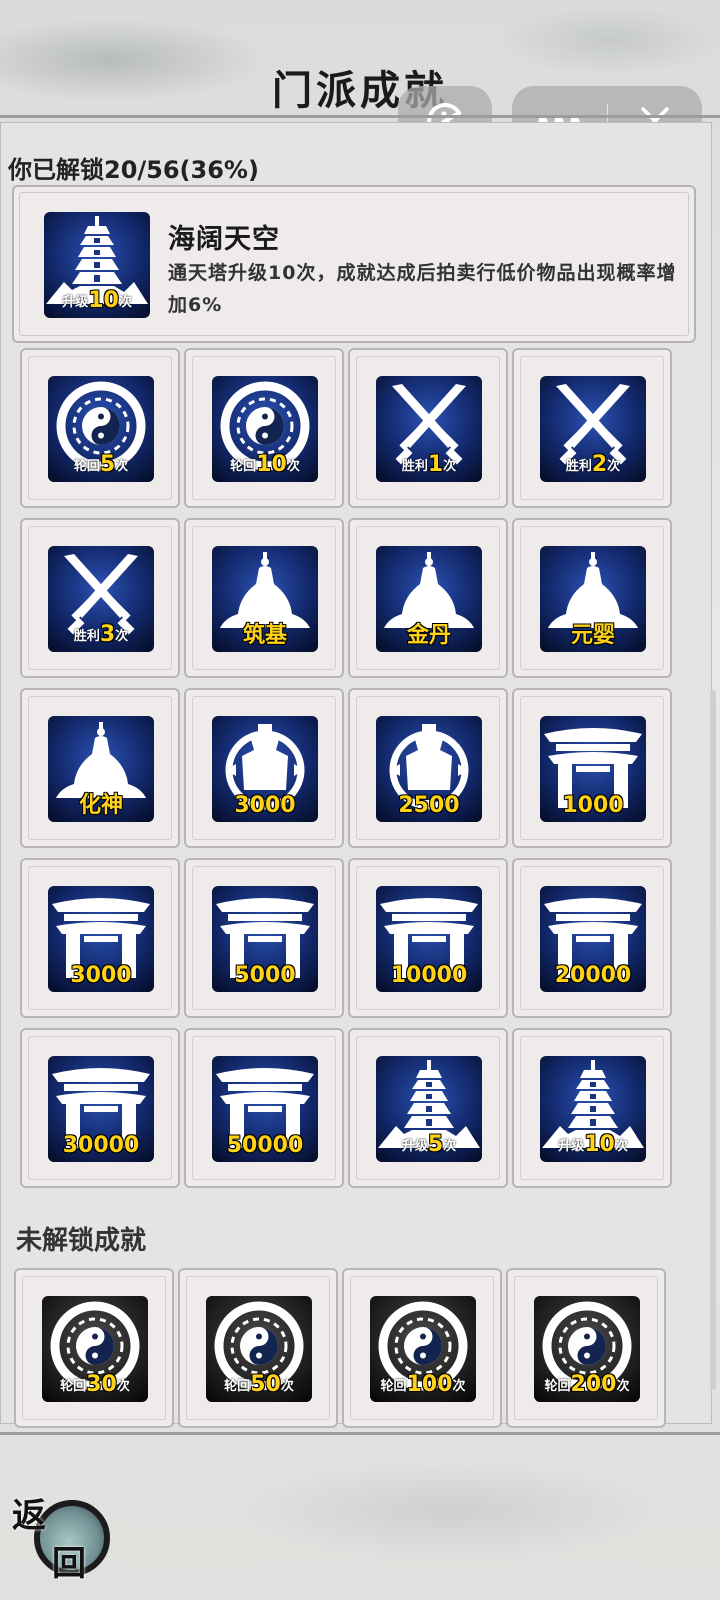  Describe the element at coordinates (29, 1516) in the screenshot. I see `back-label-1: 返` at that location.